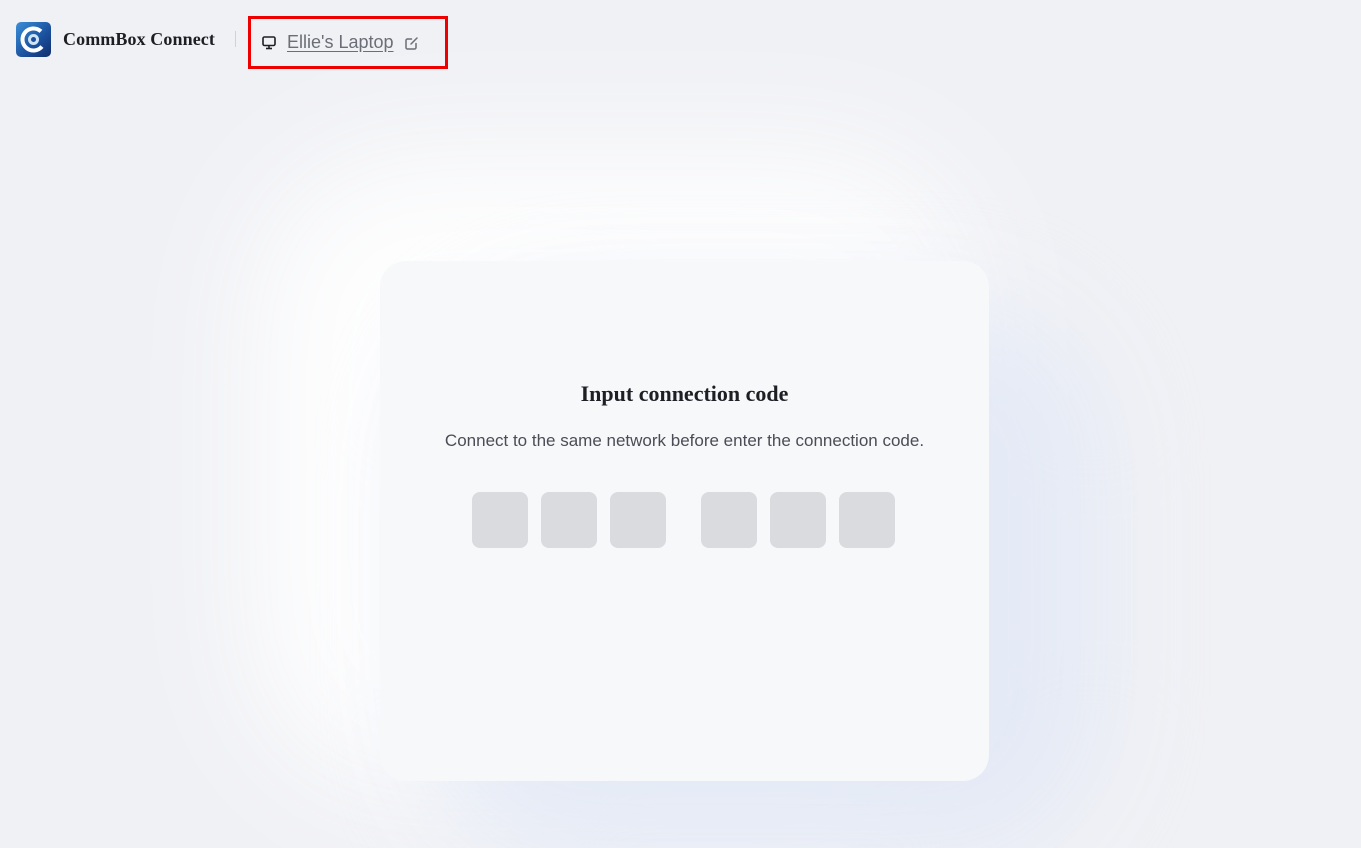  What do you see at coordinates (33, 39) in the screenshot?
I see `commbox-logo-icon` at bounding box center [33, 39].